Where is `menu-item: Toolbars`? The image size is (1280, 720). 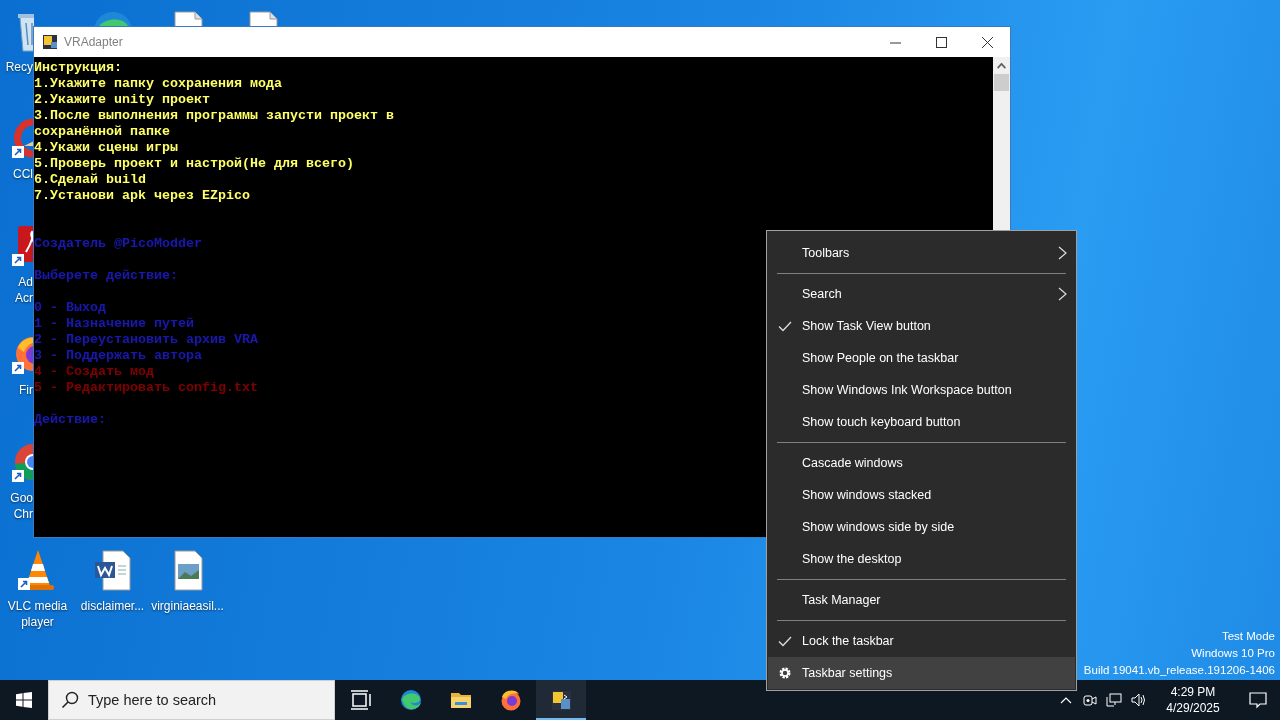
menu-item: Toolbars is located at coordinates (921, 253).